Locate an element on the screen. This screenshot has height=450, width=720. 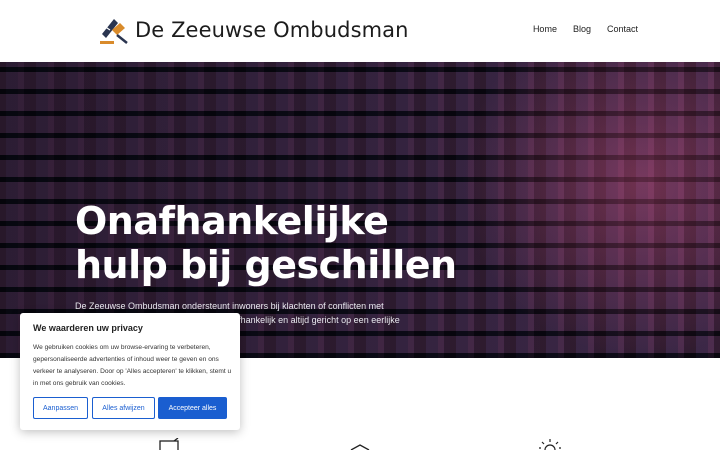
hero-title-line-1: Onafhankelijke is located at coordinates (232, 221).